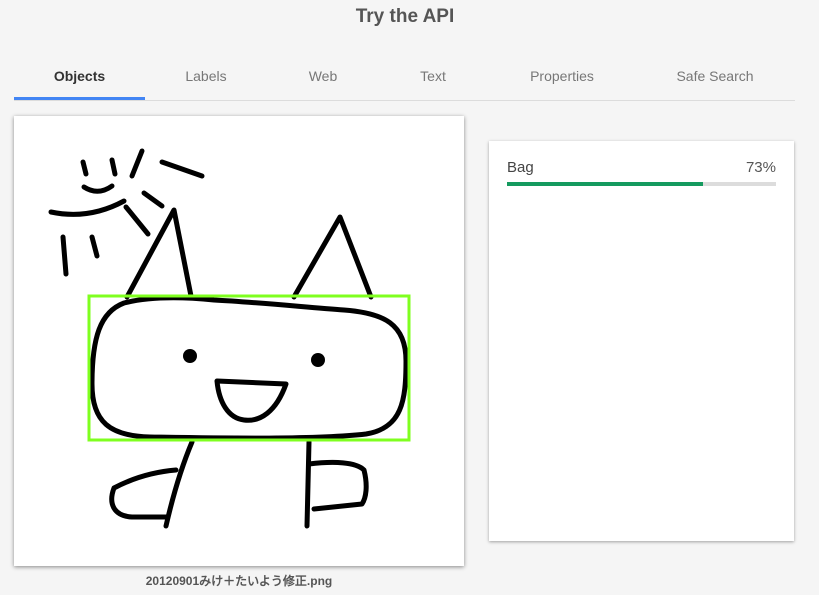 This screenshot has width=819, height=595. I want to click on image-filename: 20120901みけ＋たいよう修正.png, so click(239, 581).